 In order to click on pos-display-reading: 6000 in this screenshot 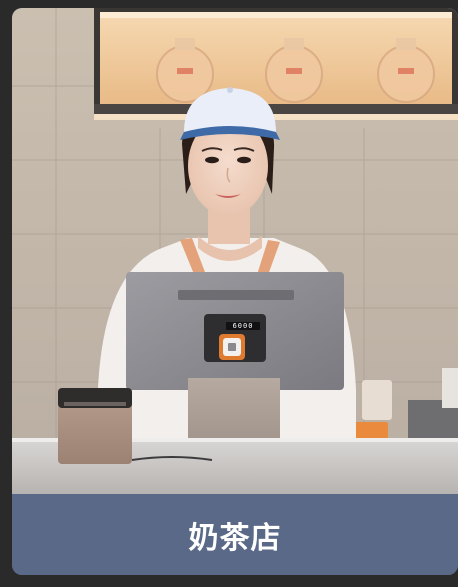, I will do `click(243, 326)`.